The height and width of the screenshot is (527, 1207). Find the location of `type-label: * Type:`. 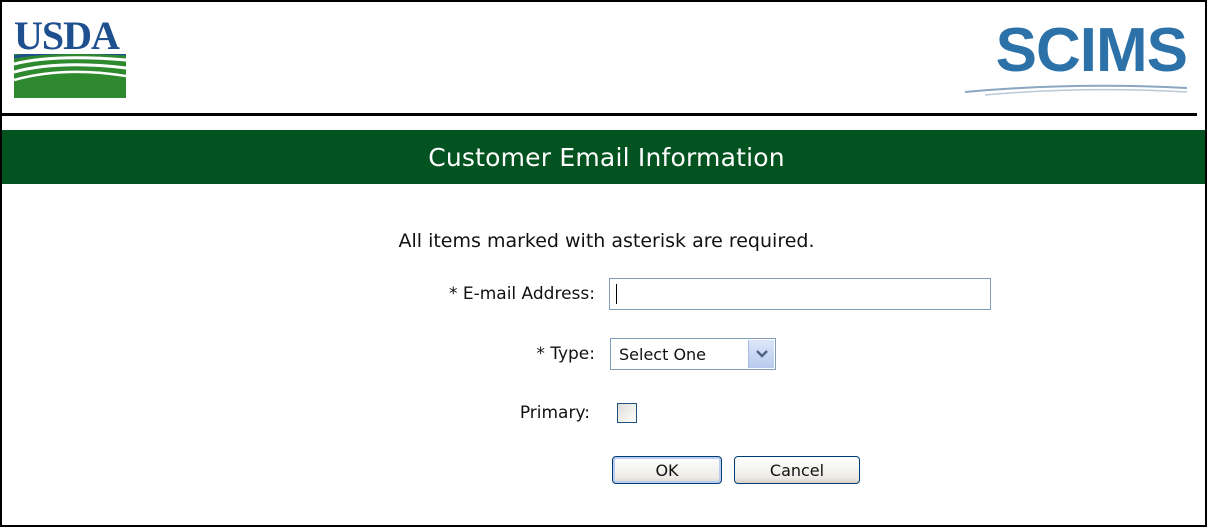

type-label: * Type: is located at coordinates (565, 354).